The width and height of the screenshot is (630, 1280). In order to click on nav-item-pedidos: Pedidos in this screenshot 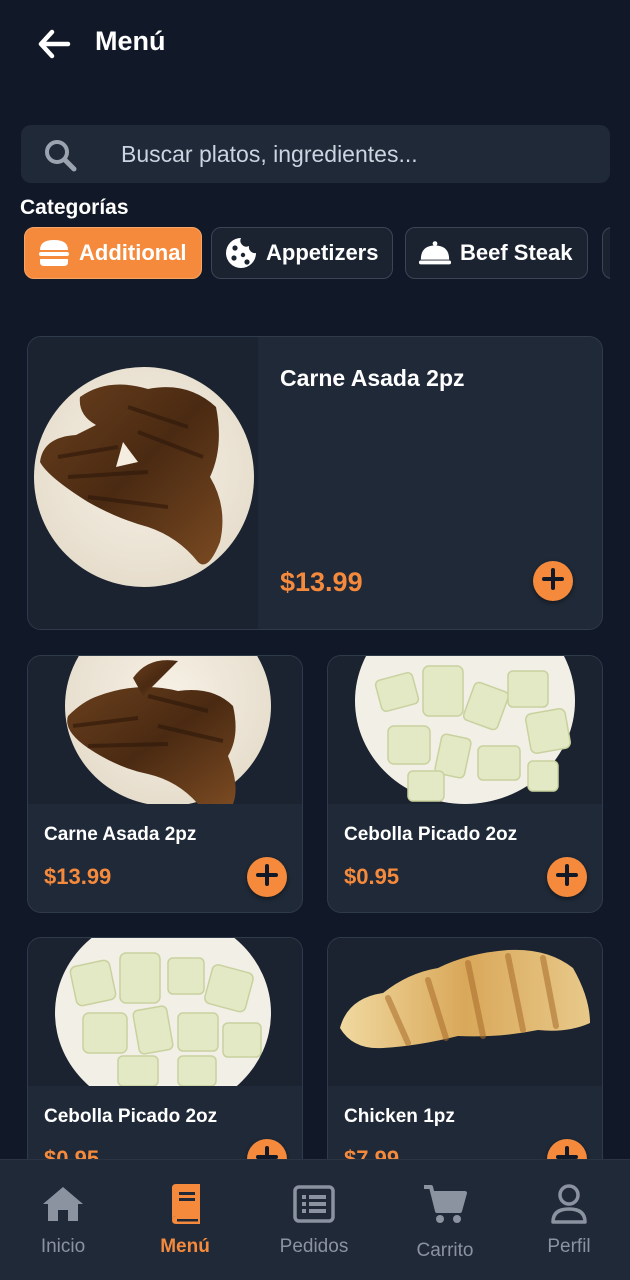, I will do `click(314, 1220)`.